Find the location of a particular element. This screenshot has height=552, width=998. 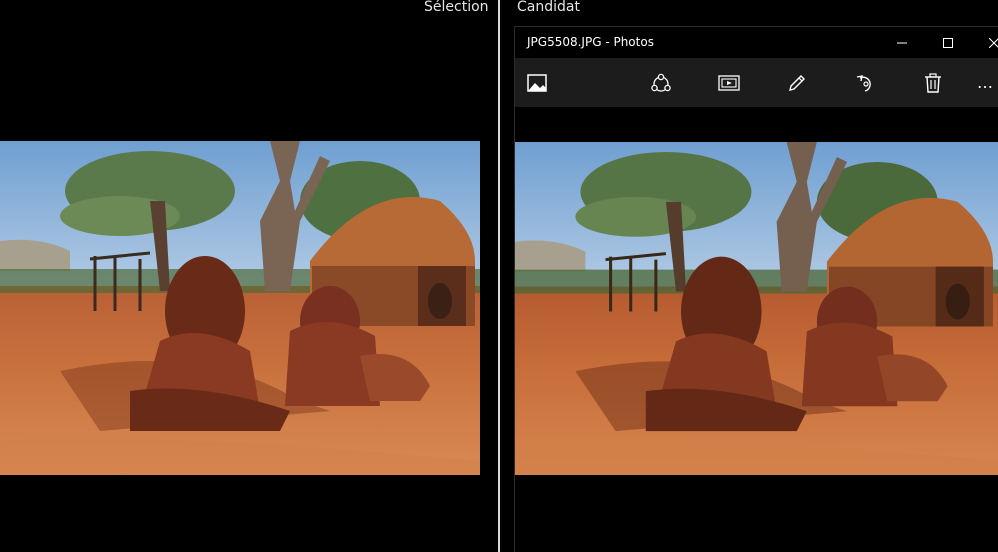

rotate-icon is located at coordinates (863, 83).